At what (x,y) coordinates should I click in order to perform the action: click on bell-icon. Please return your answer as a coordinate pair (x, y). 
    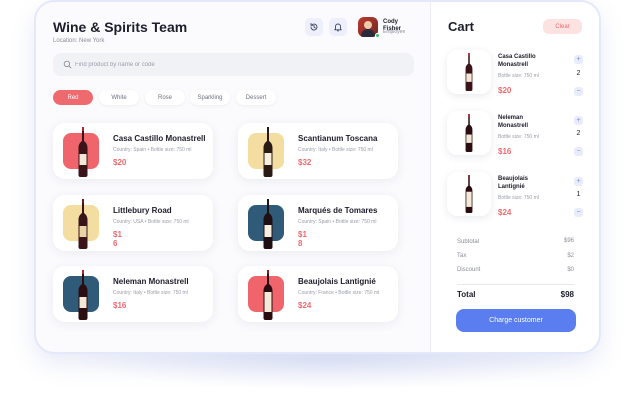
    Looking at the image, I should click on (338, 27).